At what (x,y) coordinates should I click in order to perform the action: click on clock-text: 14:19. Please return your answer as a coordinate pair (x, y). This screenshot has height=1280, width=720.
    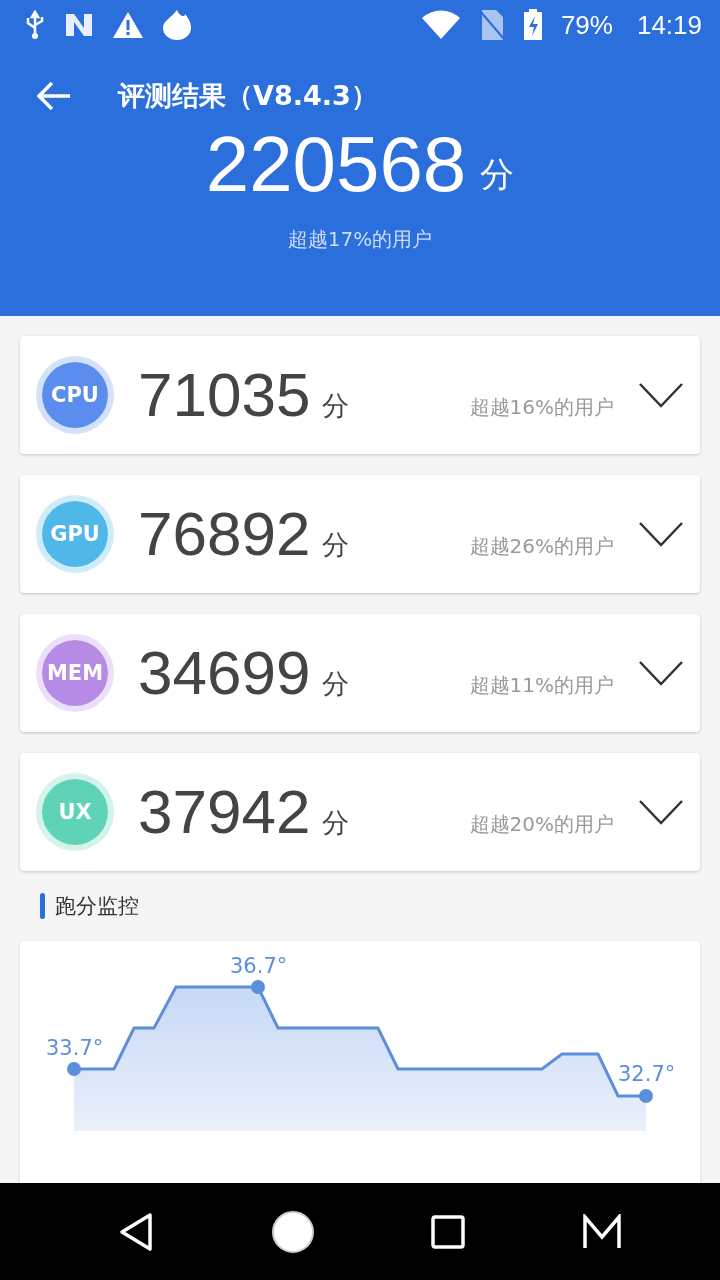
    Looking at the image, I should click on (669, 25).